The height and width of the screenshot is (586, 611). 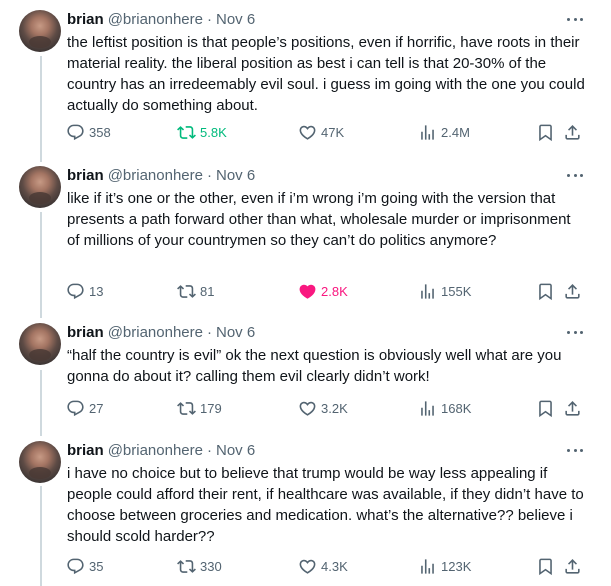 I want to click on retweet-count: 179, so click(x=211, y=408).